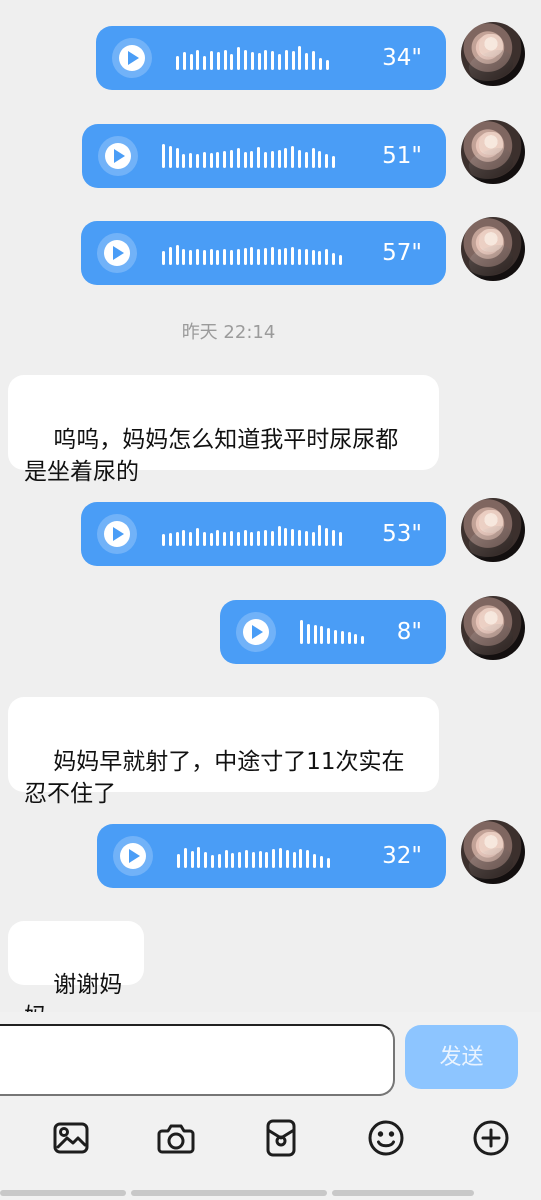  Describe the element at coordinates (402, 253) in the screenshot. I see `voice-duration: 57"` at that location.